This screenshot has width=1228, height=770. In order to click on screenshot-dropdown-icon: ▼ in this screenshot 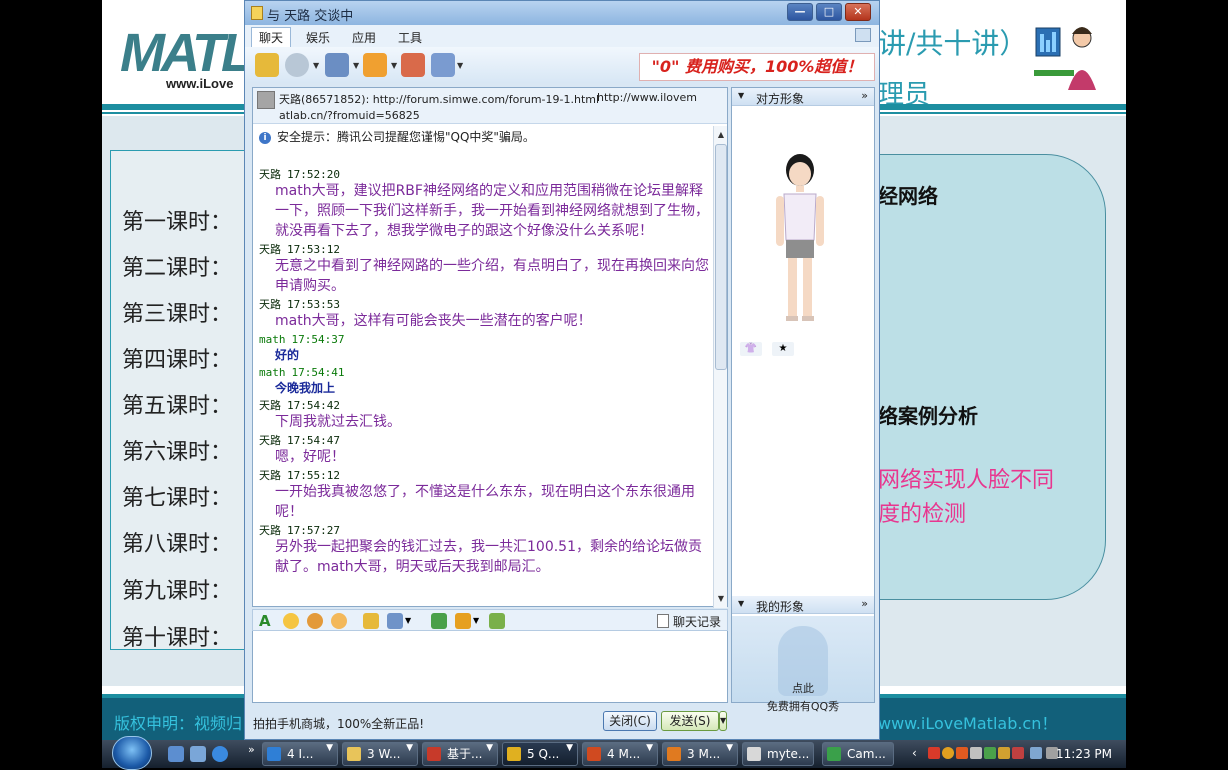, I will do `click(409, 621)`.